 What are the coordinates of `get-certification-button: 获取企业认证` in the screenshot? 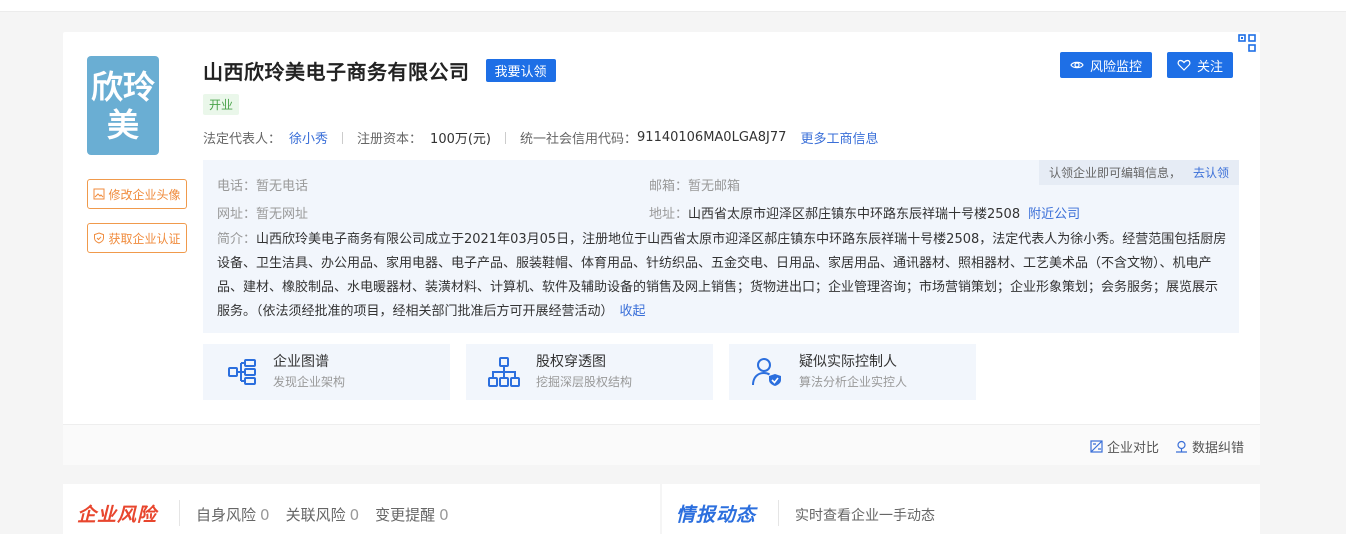 It's located at (137, 238).